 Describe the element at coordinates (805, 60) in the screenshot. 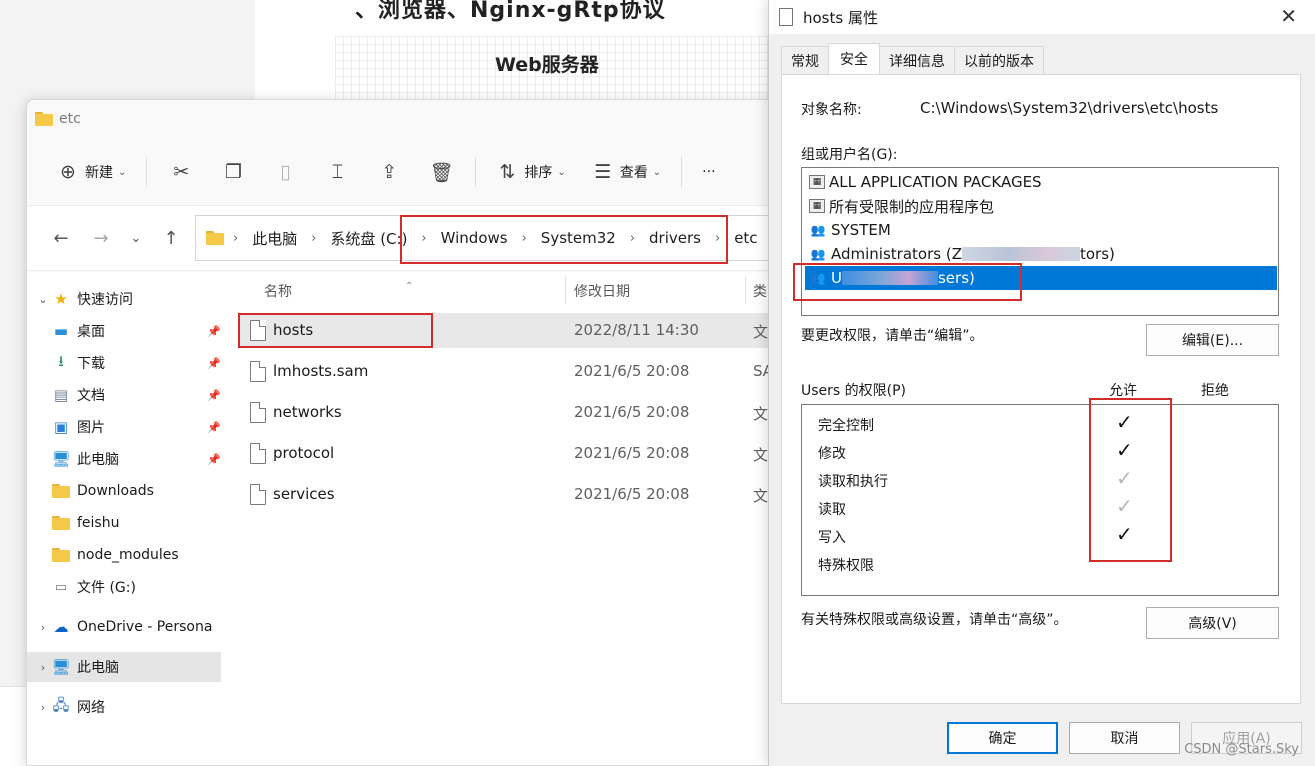

I see `tab-general: 常规` at that location.